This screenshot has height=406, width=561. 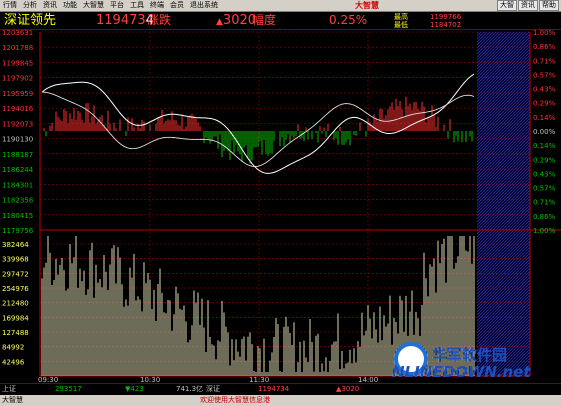 What do you see at coordinates (348, 389) in the screenshot?
I see `footer-change: ▲3020` at bounding box center [348, 389].